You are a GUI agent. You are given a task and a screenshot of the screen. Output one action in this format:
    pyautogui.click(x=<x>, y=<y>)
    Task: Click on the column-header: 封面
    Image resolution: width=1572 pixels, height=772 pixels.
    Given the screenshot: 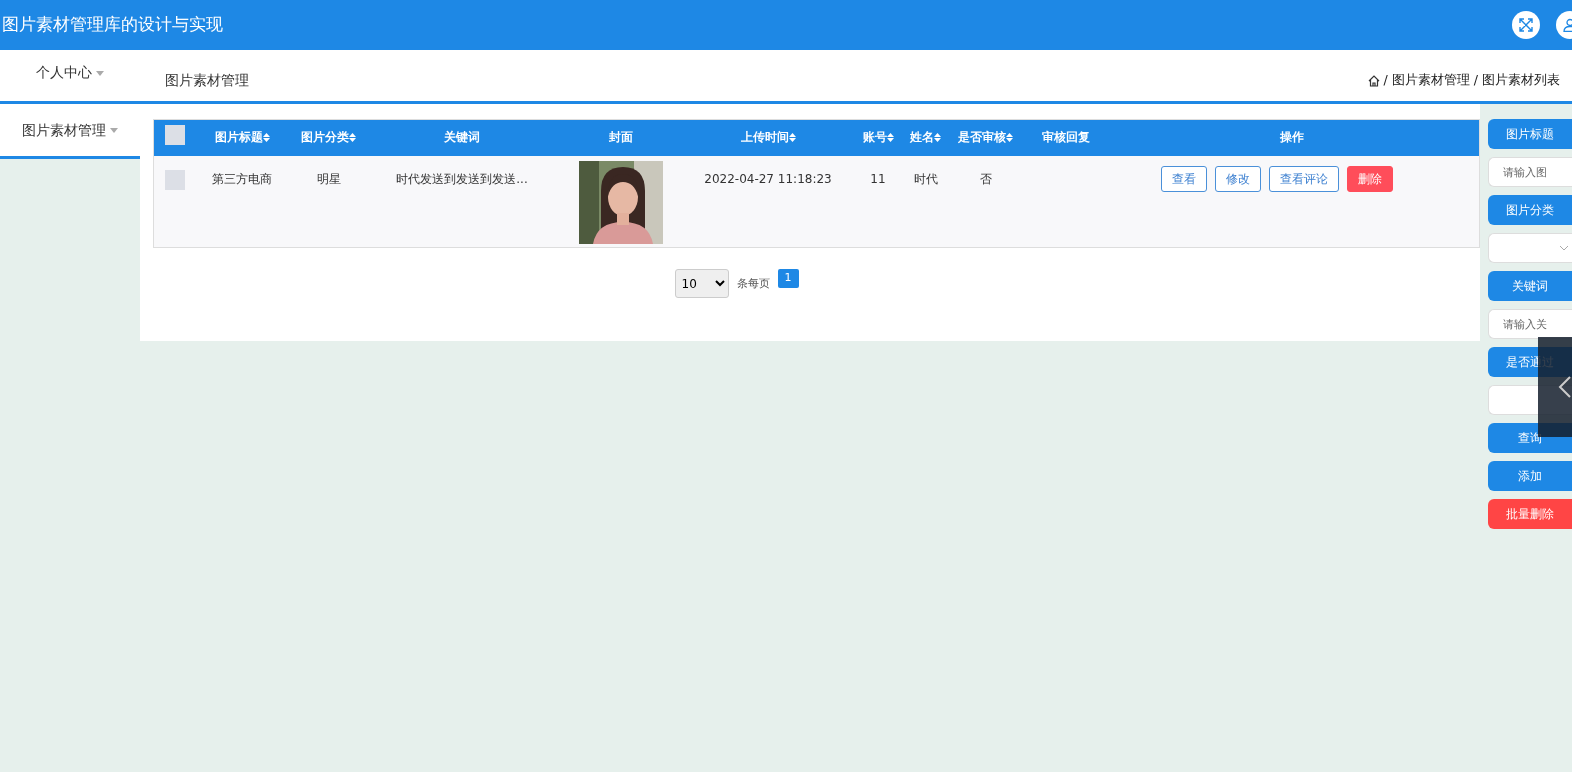 What is the action you would take?
    pyautogui.click(x=620, y=137)
    